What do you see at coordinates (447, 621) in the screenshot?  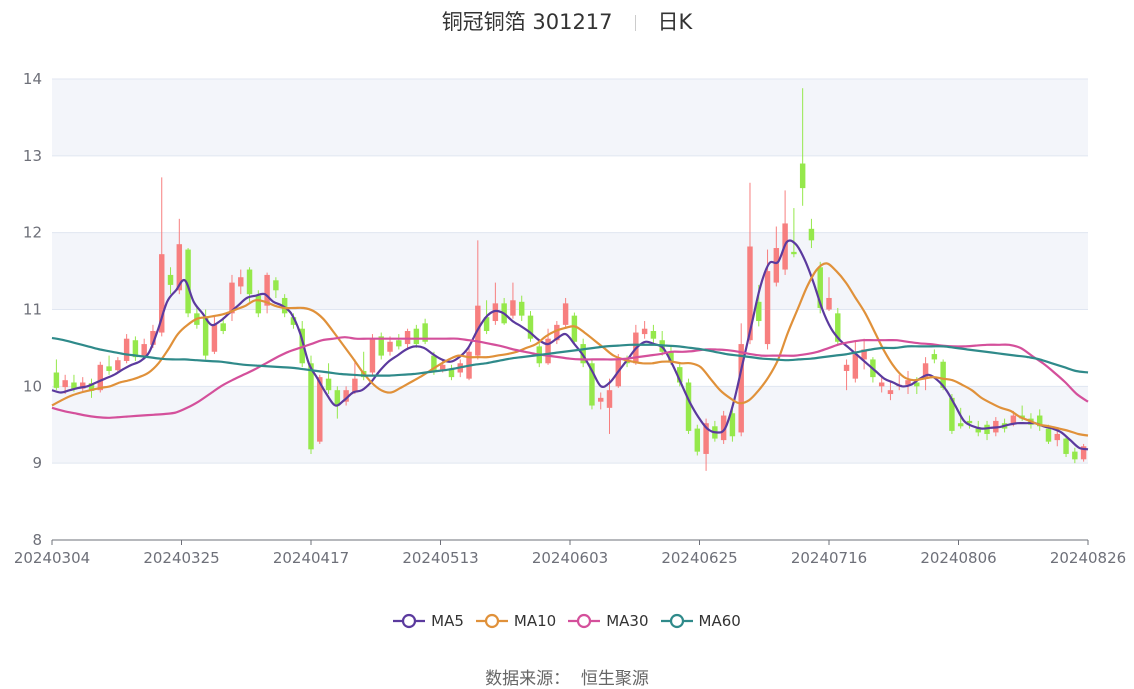 I see `legend-label: MA5` at bounding box center [447, 621].